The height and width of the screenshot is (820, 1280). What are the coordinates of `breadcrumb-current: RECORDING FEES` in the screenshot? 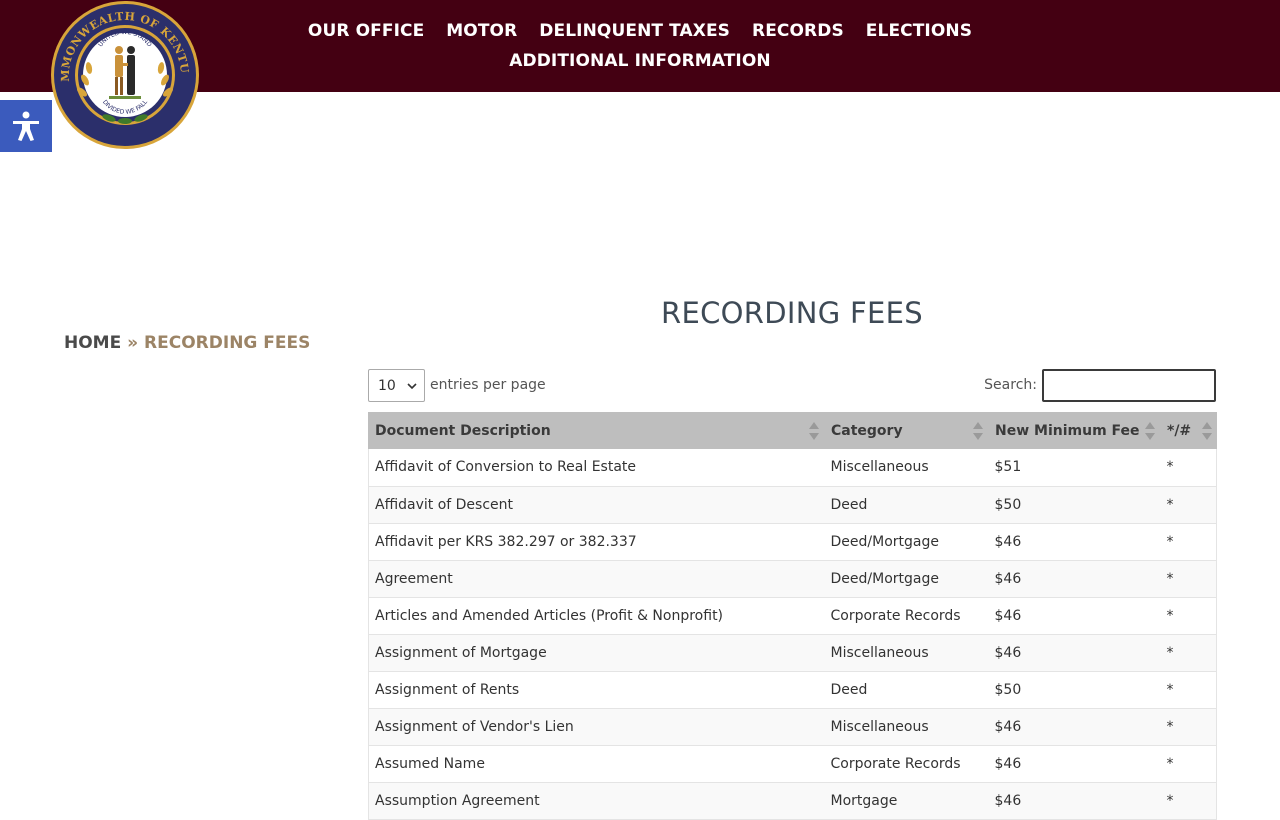 It's located at (227, 343).